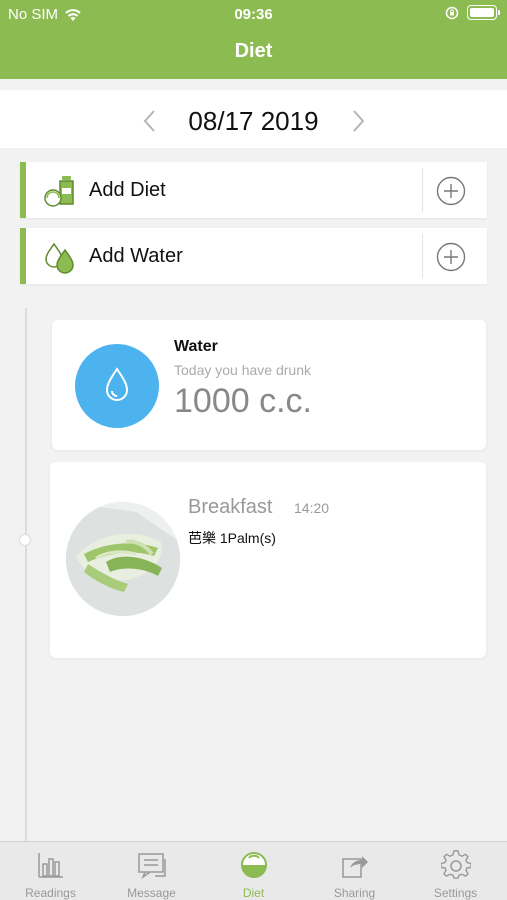 The width and height of the screenshot is (507, 900). I want to click on tab-message: Message, so click(151, 871).